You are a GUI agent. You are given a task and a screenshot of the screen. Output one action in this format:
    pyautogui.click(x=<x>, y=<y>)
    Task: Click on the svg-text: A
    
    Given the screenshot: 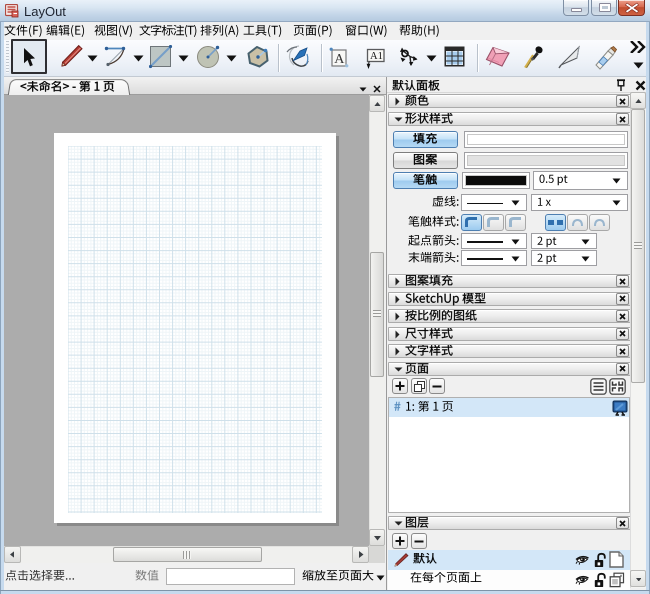 What is the action you would take?
    pyautogui.click(x=339, y=59)
    